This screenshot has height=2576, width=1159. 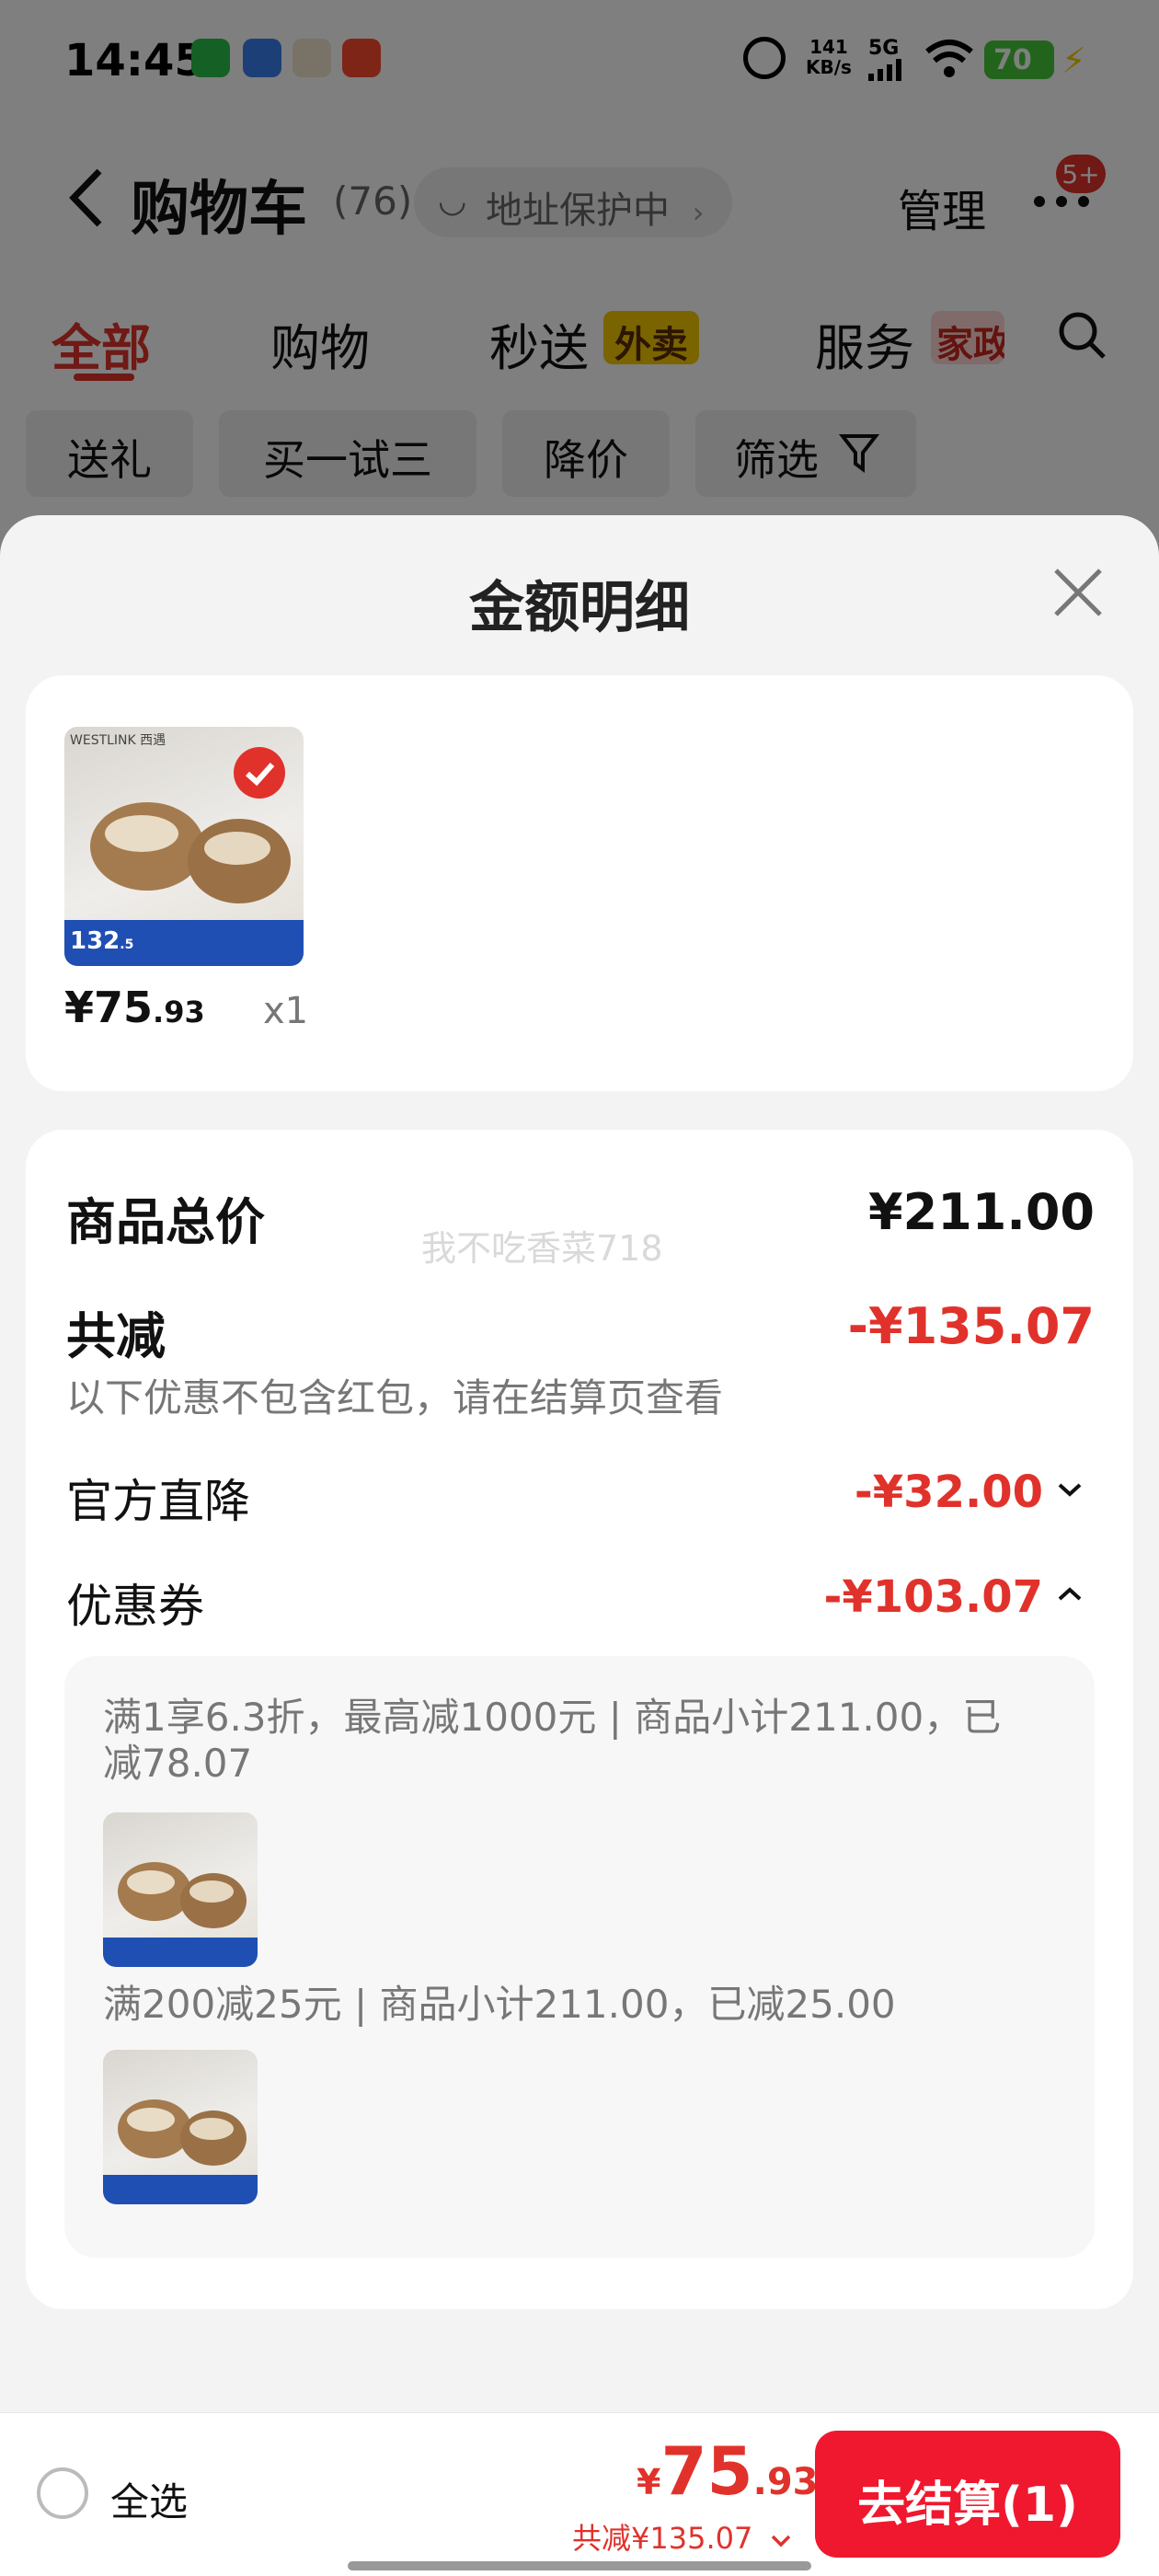 I want to click on coupon-value: -¥103.07, so click(x=933, y=1597).